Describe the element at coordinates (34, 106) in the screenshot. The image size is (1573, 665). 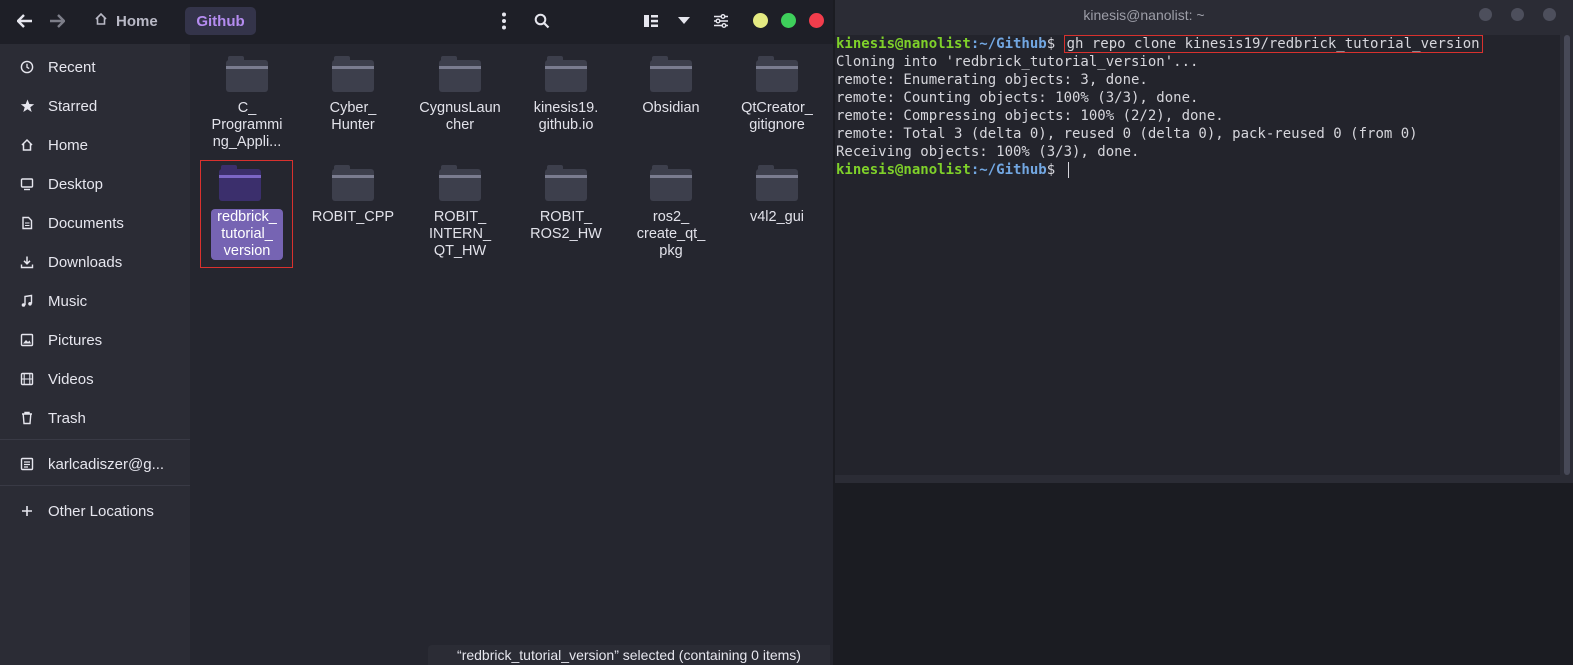
I see `star-icon` at that location.